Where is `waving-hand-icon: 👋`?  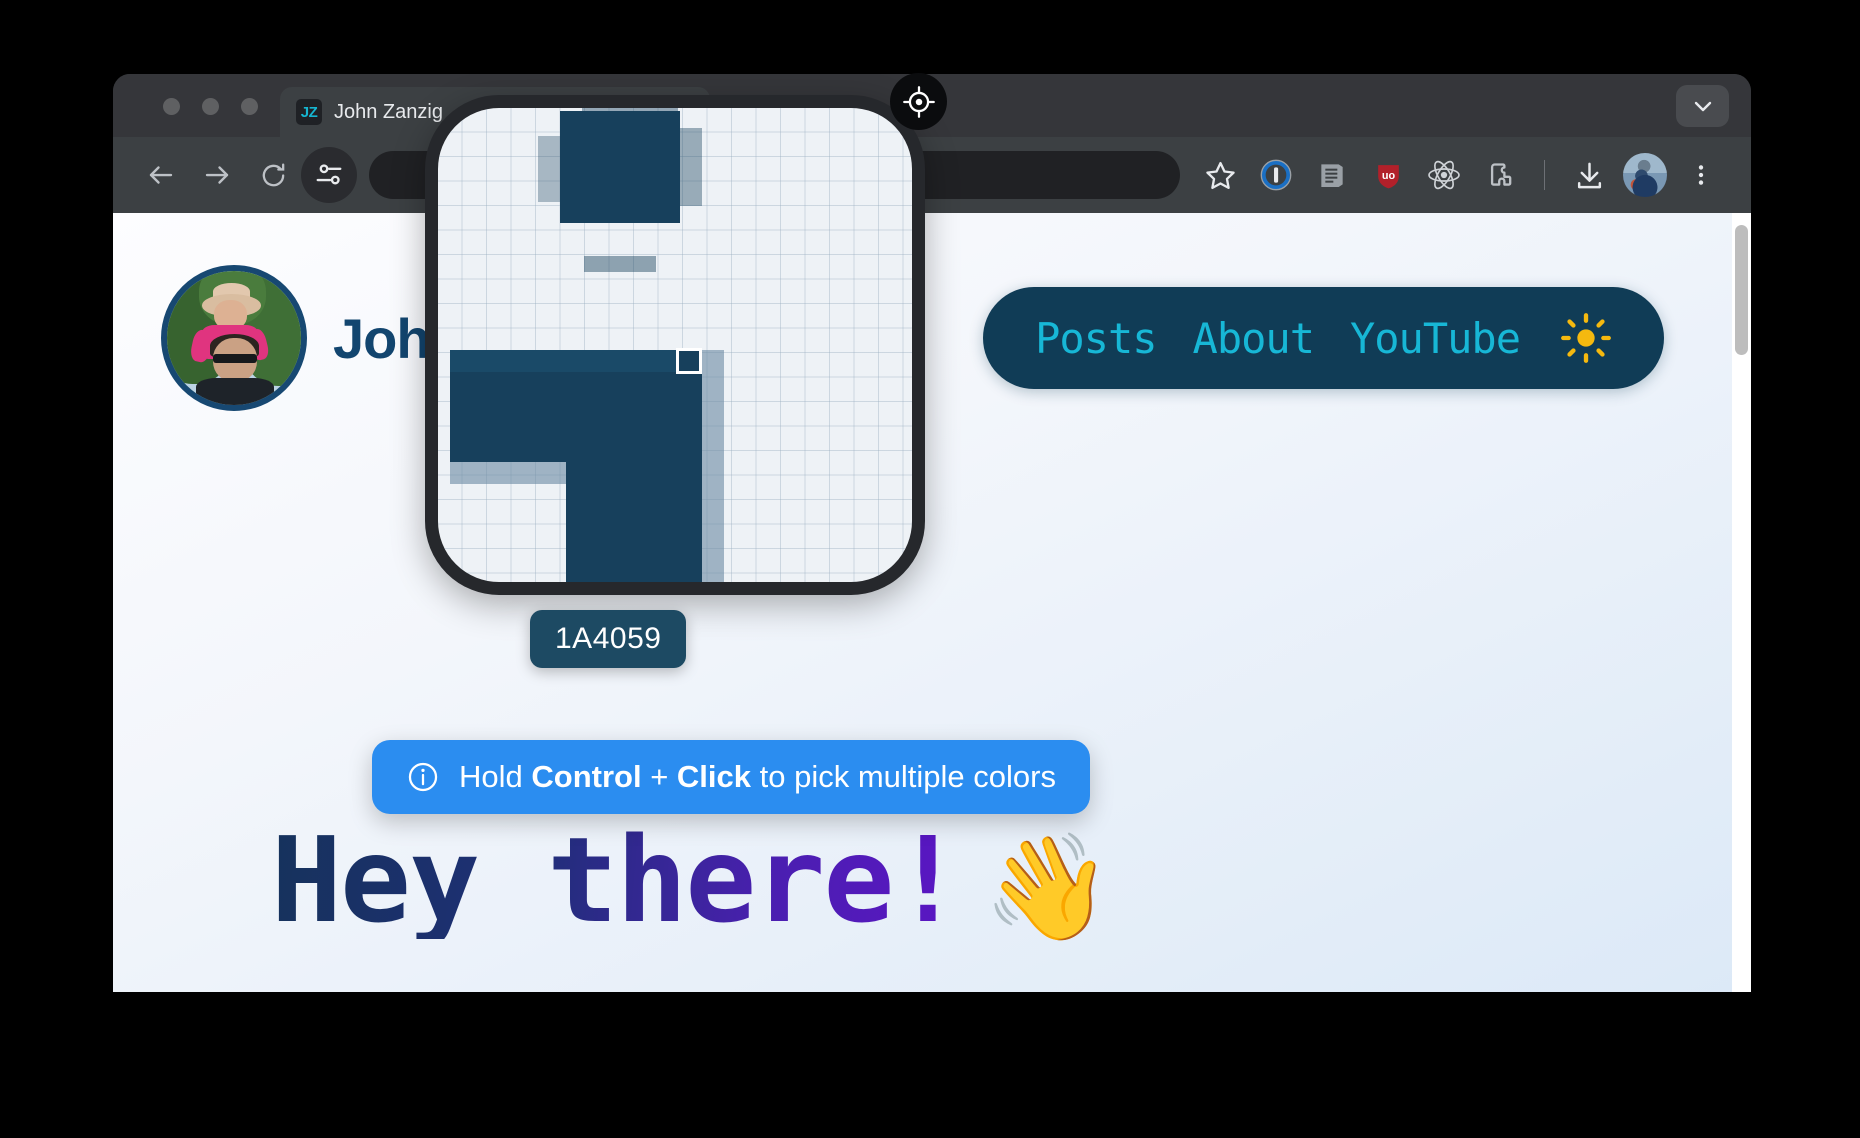
waving-hand-icon: 👋 is located at coordinates (1047, 887).